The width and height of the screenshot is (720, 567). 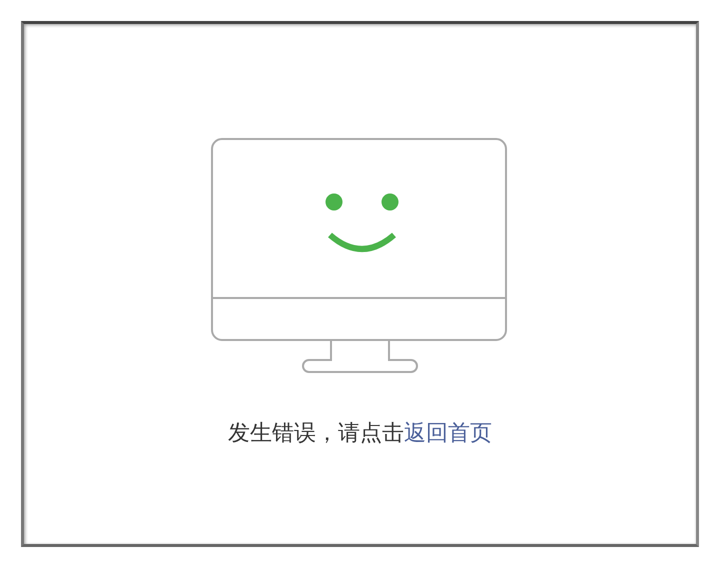 What do you see at coordinates (360, 434) in the screenshot?
I see `error-message: 发生错误，请点击返回首页` at bounding box center [360, 434].